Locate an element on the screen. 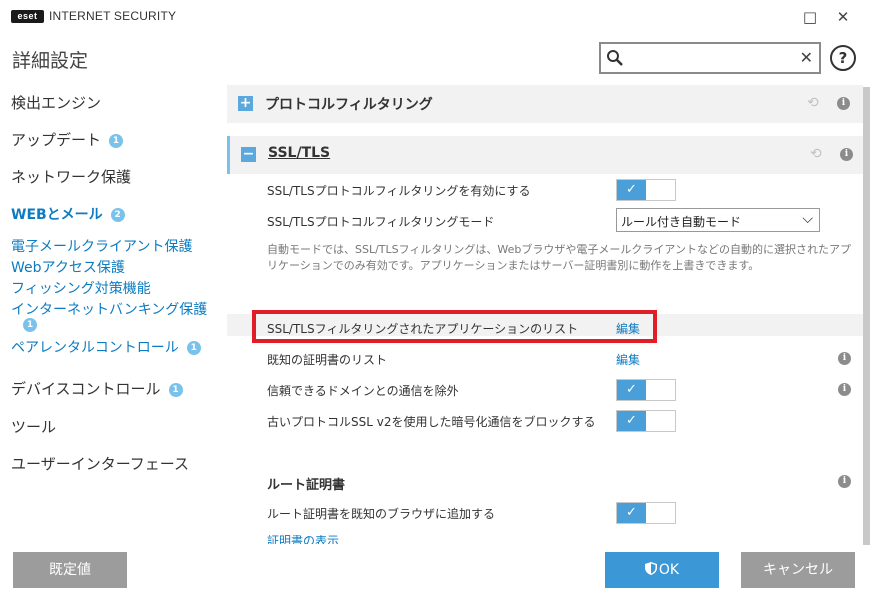 This screenshot has width=874, height=595. enable-ssl-filtering-toggle: ✓ is located at coordinates (646, 190).